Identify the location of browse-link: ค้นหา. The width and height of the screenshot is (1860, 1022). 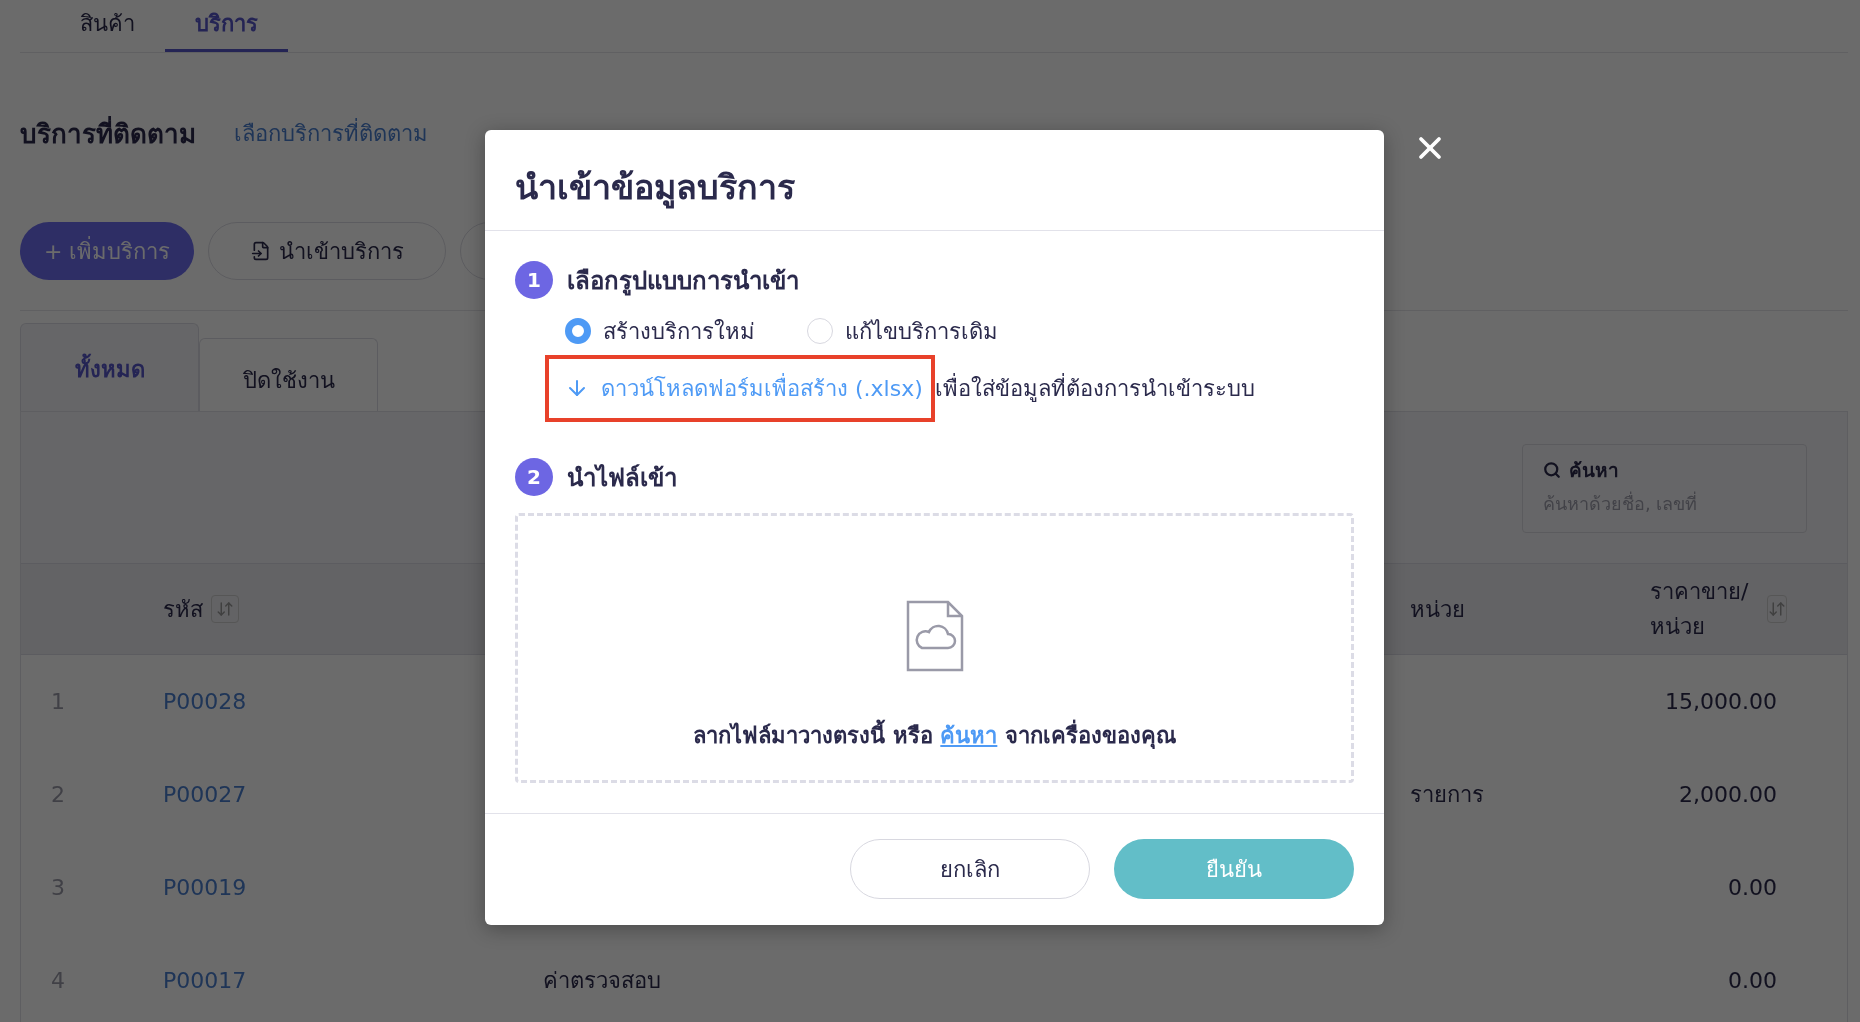
(969, 735).